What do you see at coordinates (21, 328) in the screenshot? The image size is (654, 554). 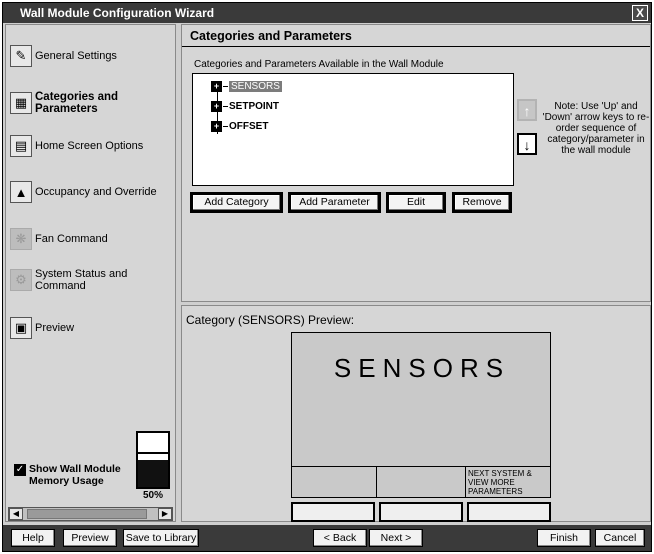 I see `preview-icon: ▣` at bounding box center [21, 328].